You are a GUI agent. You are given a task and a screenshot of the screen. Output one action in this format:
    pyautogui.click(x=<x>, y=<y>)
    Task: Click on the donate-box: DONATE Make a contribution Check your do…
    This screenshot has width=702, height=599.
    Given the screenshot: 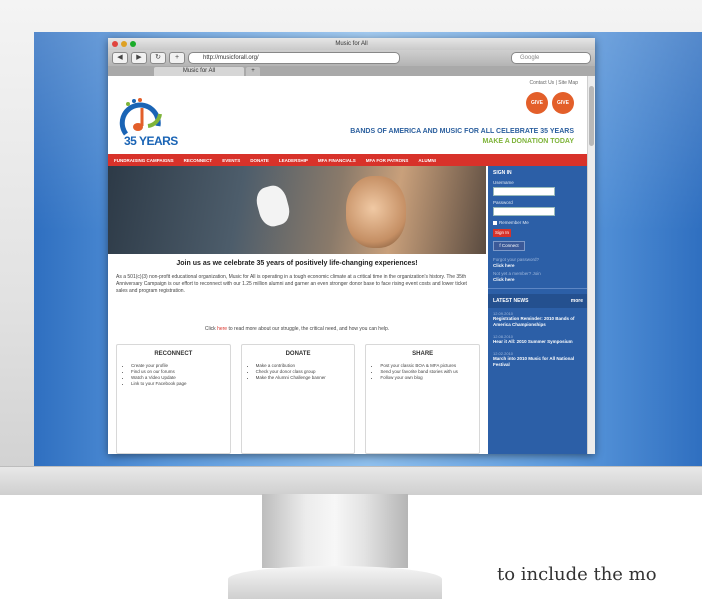 What is the action you would take?
    pyautogui.click(x=298, y=399)
    